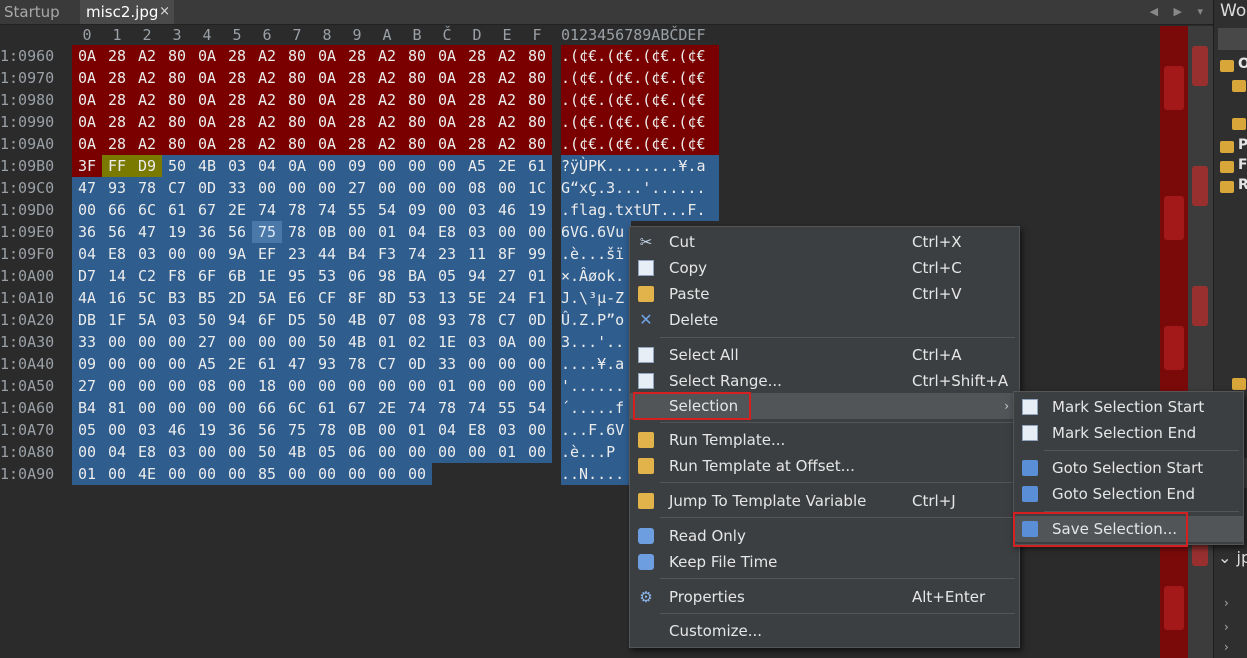 The width and height of the screenshot is (1247, 658). I want to click on hex-byte: E6, so click(297, 298).